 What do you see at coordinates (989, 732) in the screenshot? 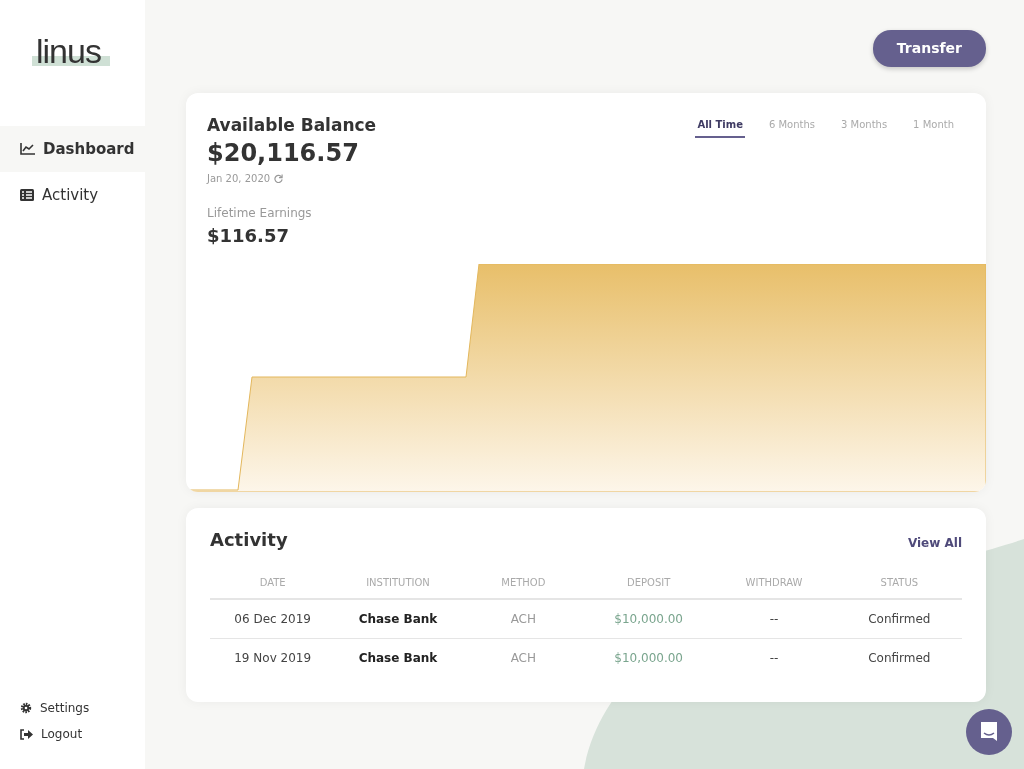
I see `chat-icon` at bounding box center [989, 732].